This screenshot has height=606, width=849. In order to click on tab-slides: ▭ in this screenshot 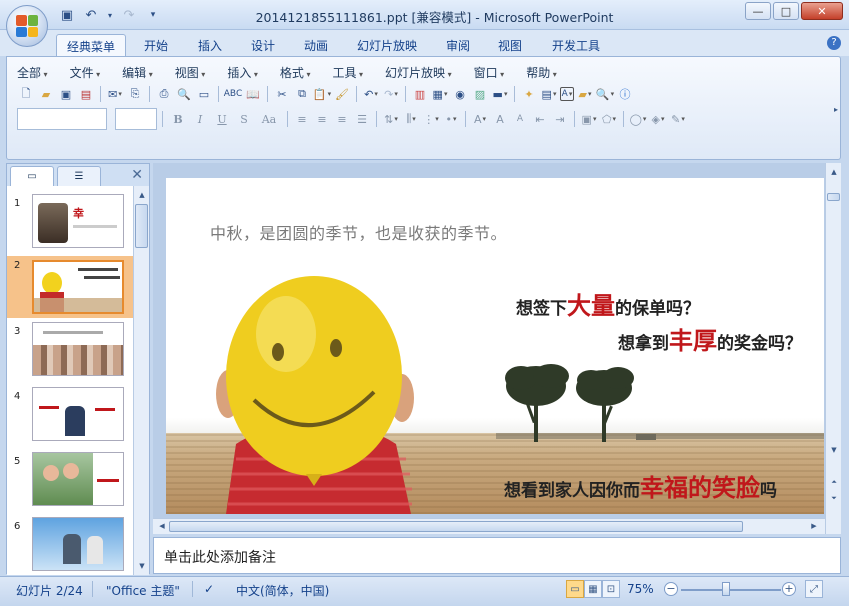, I will do `click(32, 176)`.